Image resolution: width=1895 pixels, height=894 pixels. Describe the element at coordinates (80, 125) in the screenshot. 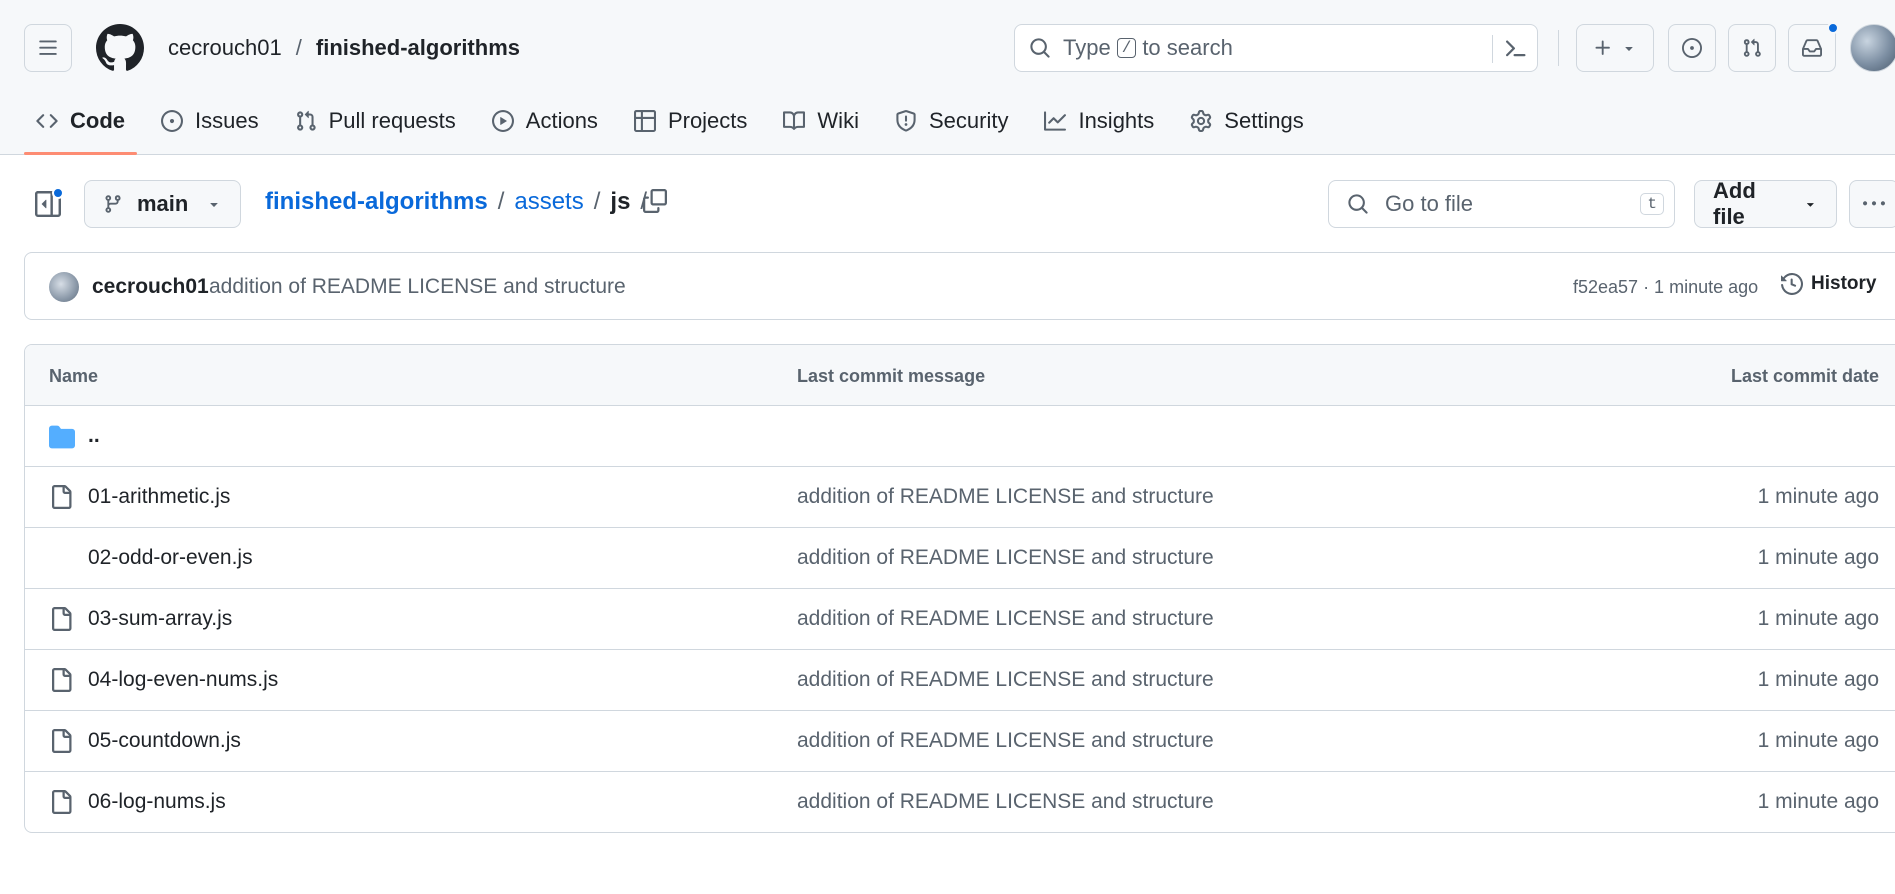

I see `tab-code: Code` at that location.